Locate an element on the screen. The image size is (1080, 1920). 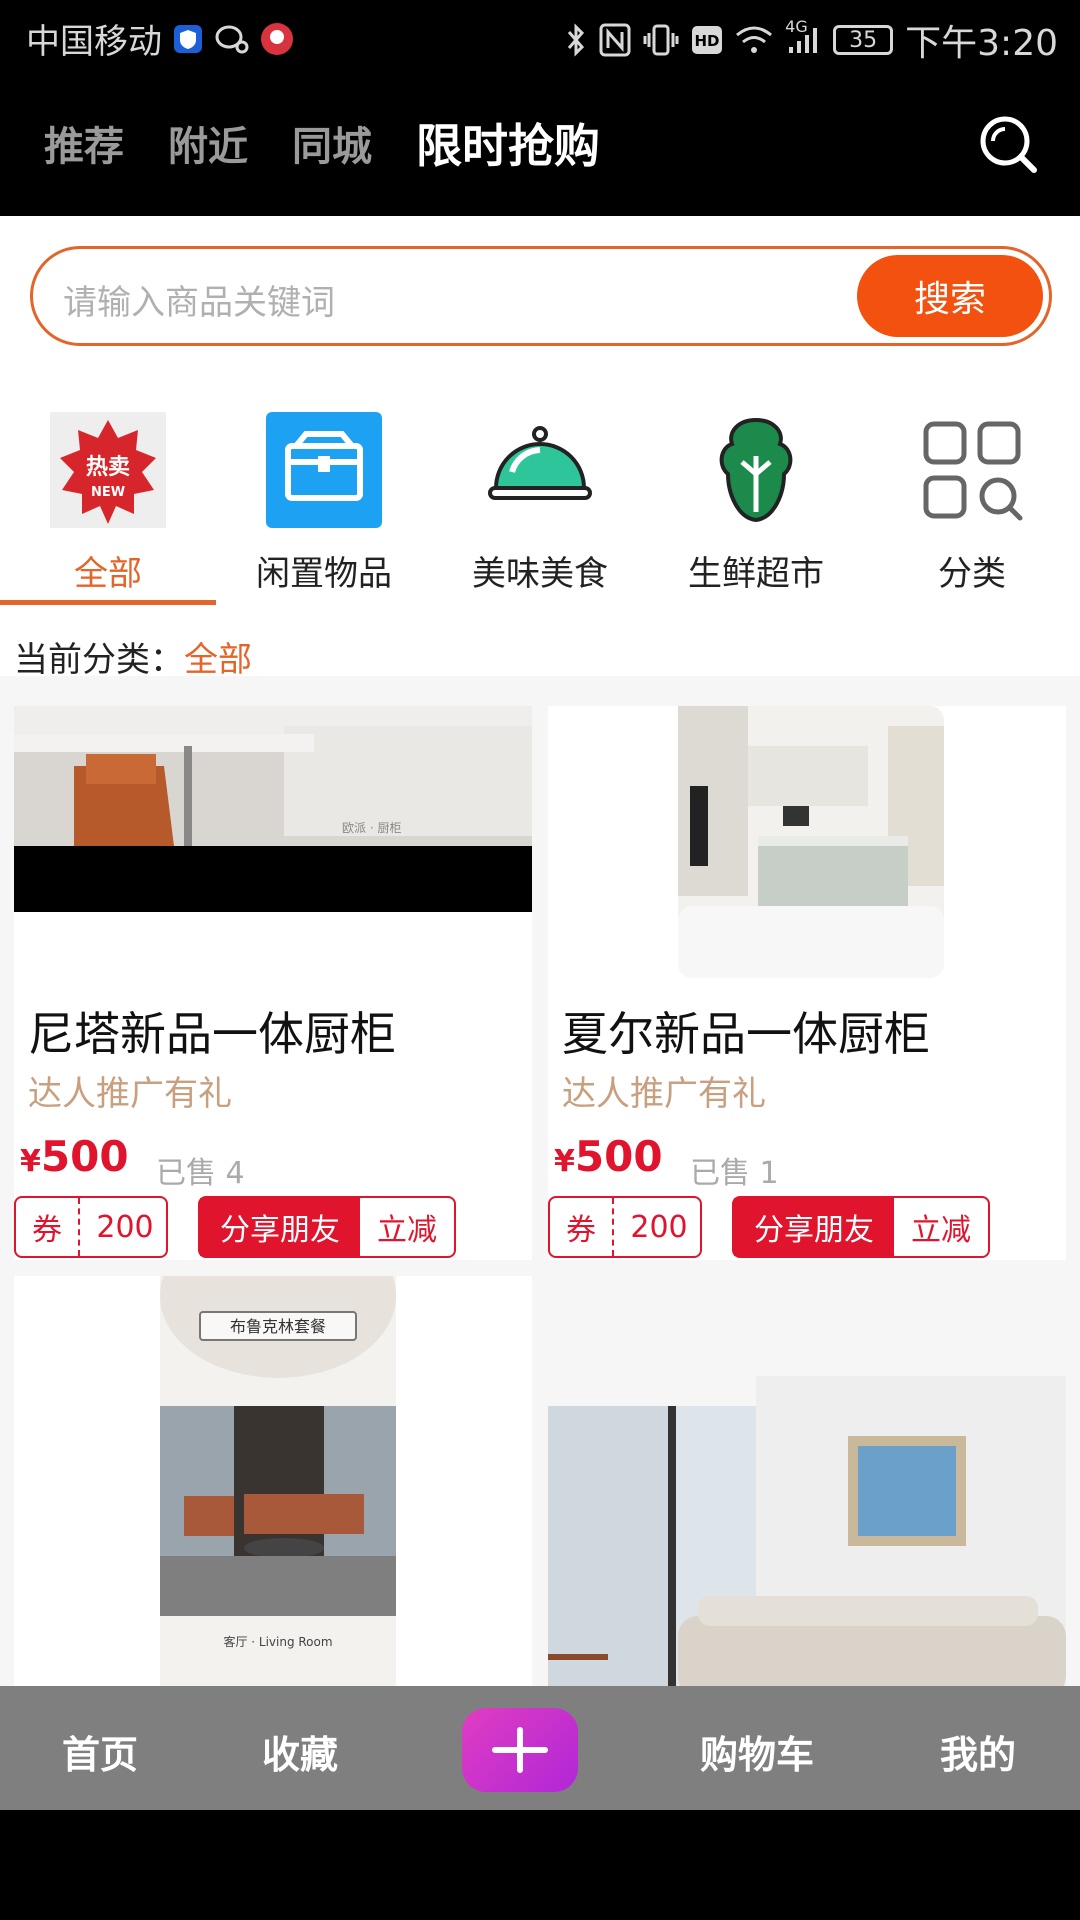
product-image: 布鲁克林套餐 客厅 · Living Room is located at coordinates (273, 1450).